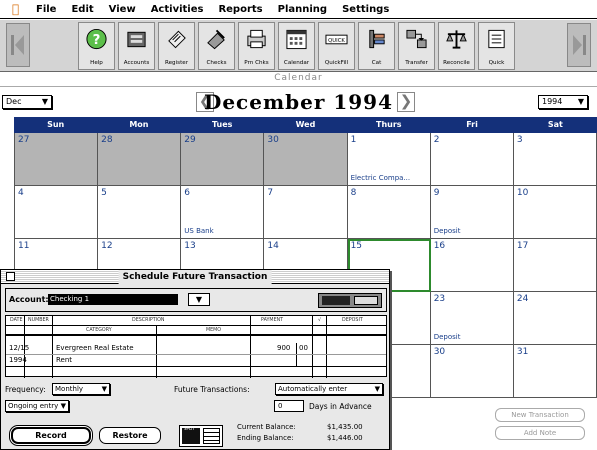  What do you see at coordinates (329, 389) in the screenshot?
I see `future-transactions-select: Automatically enter ▼` at bounding box center [329, 389].